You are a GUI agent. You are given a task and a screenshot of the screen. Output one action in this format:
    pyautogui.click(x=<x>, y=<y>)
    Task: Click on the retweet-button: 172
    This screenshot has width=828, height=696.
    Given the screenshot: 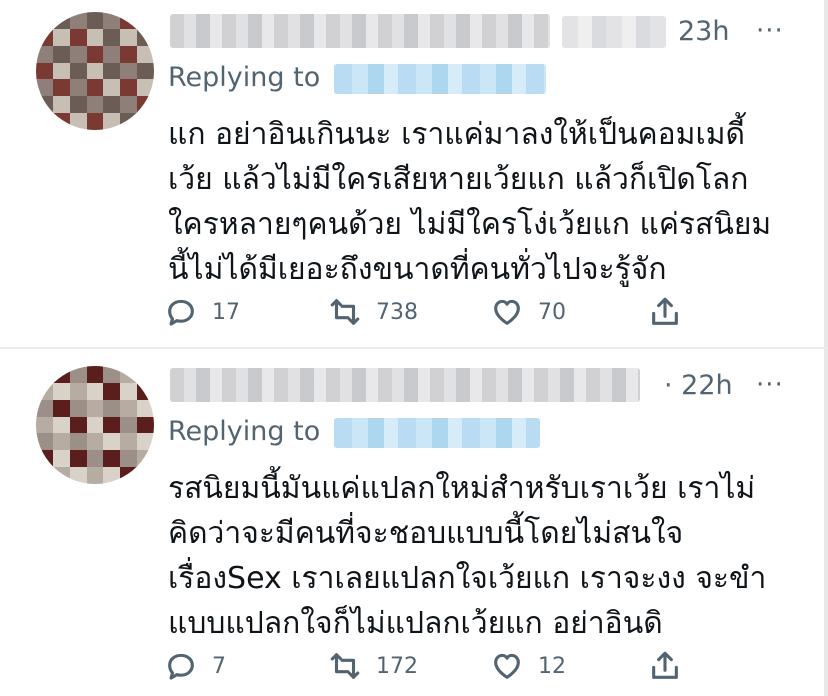 What is the action you would take?
    pyautogui.click(x=373, y=666)
    